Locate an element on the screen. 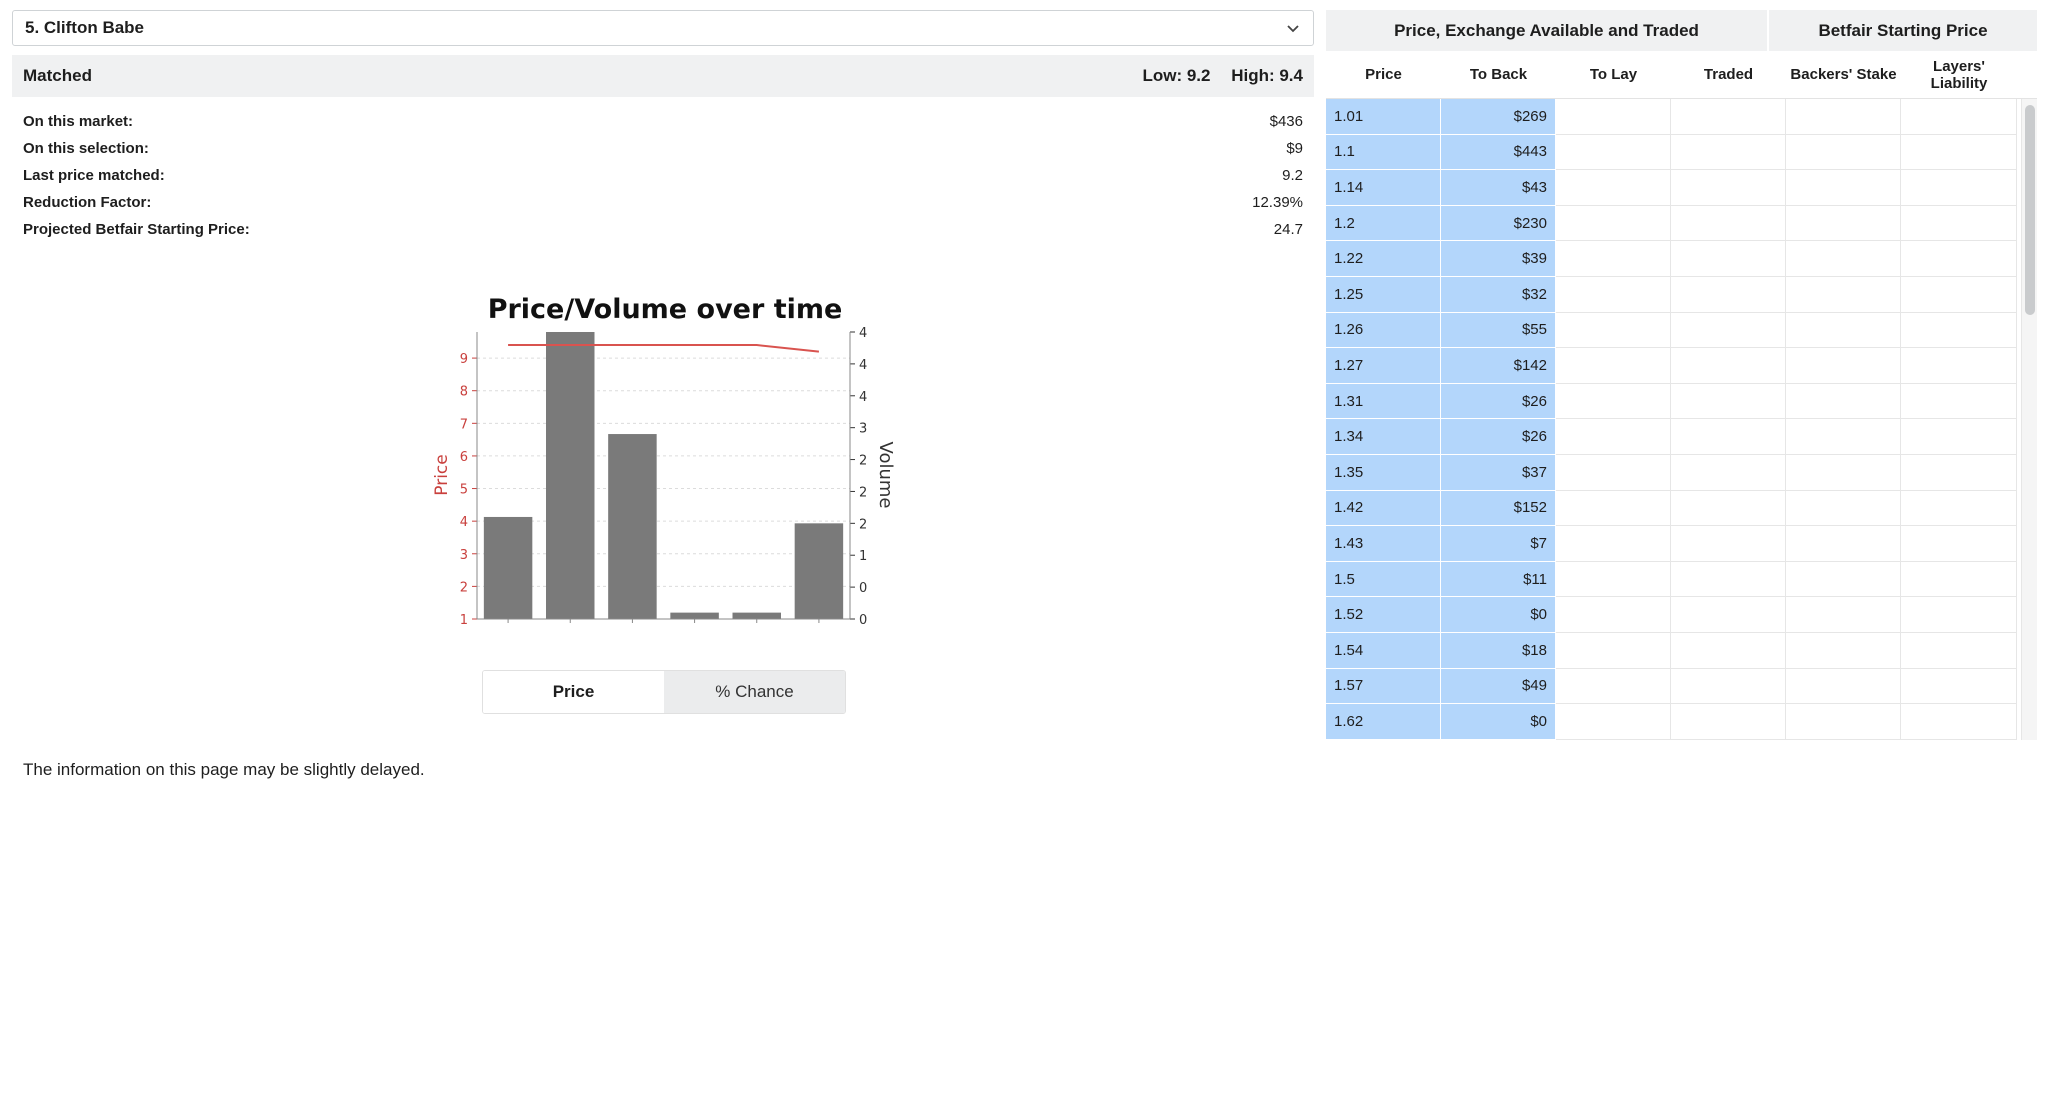  col-price: Price is located at coordinates (1383, 74).